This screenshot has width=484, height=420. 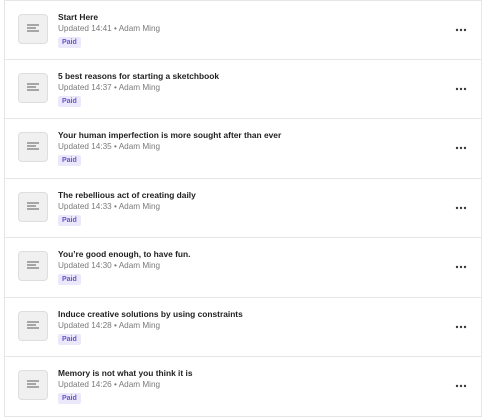 I want to click on post-updated: Updated 14:30, so click(x=85, y=265).